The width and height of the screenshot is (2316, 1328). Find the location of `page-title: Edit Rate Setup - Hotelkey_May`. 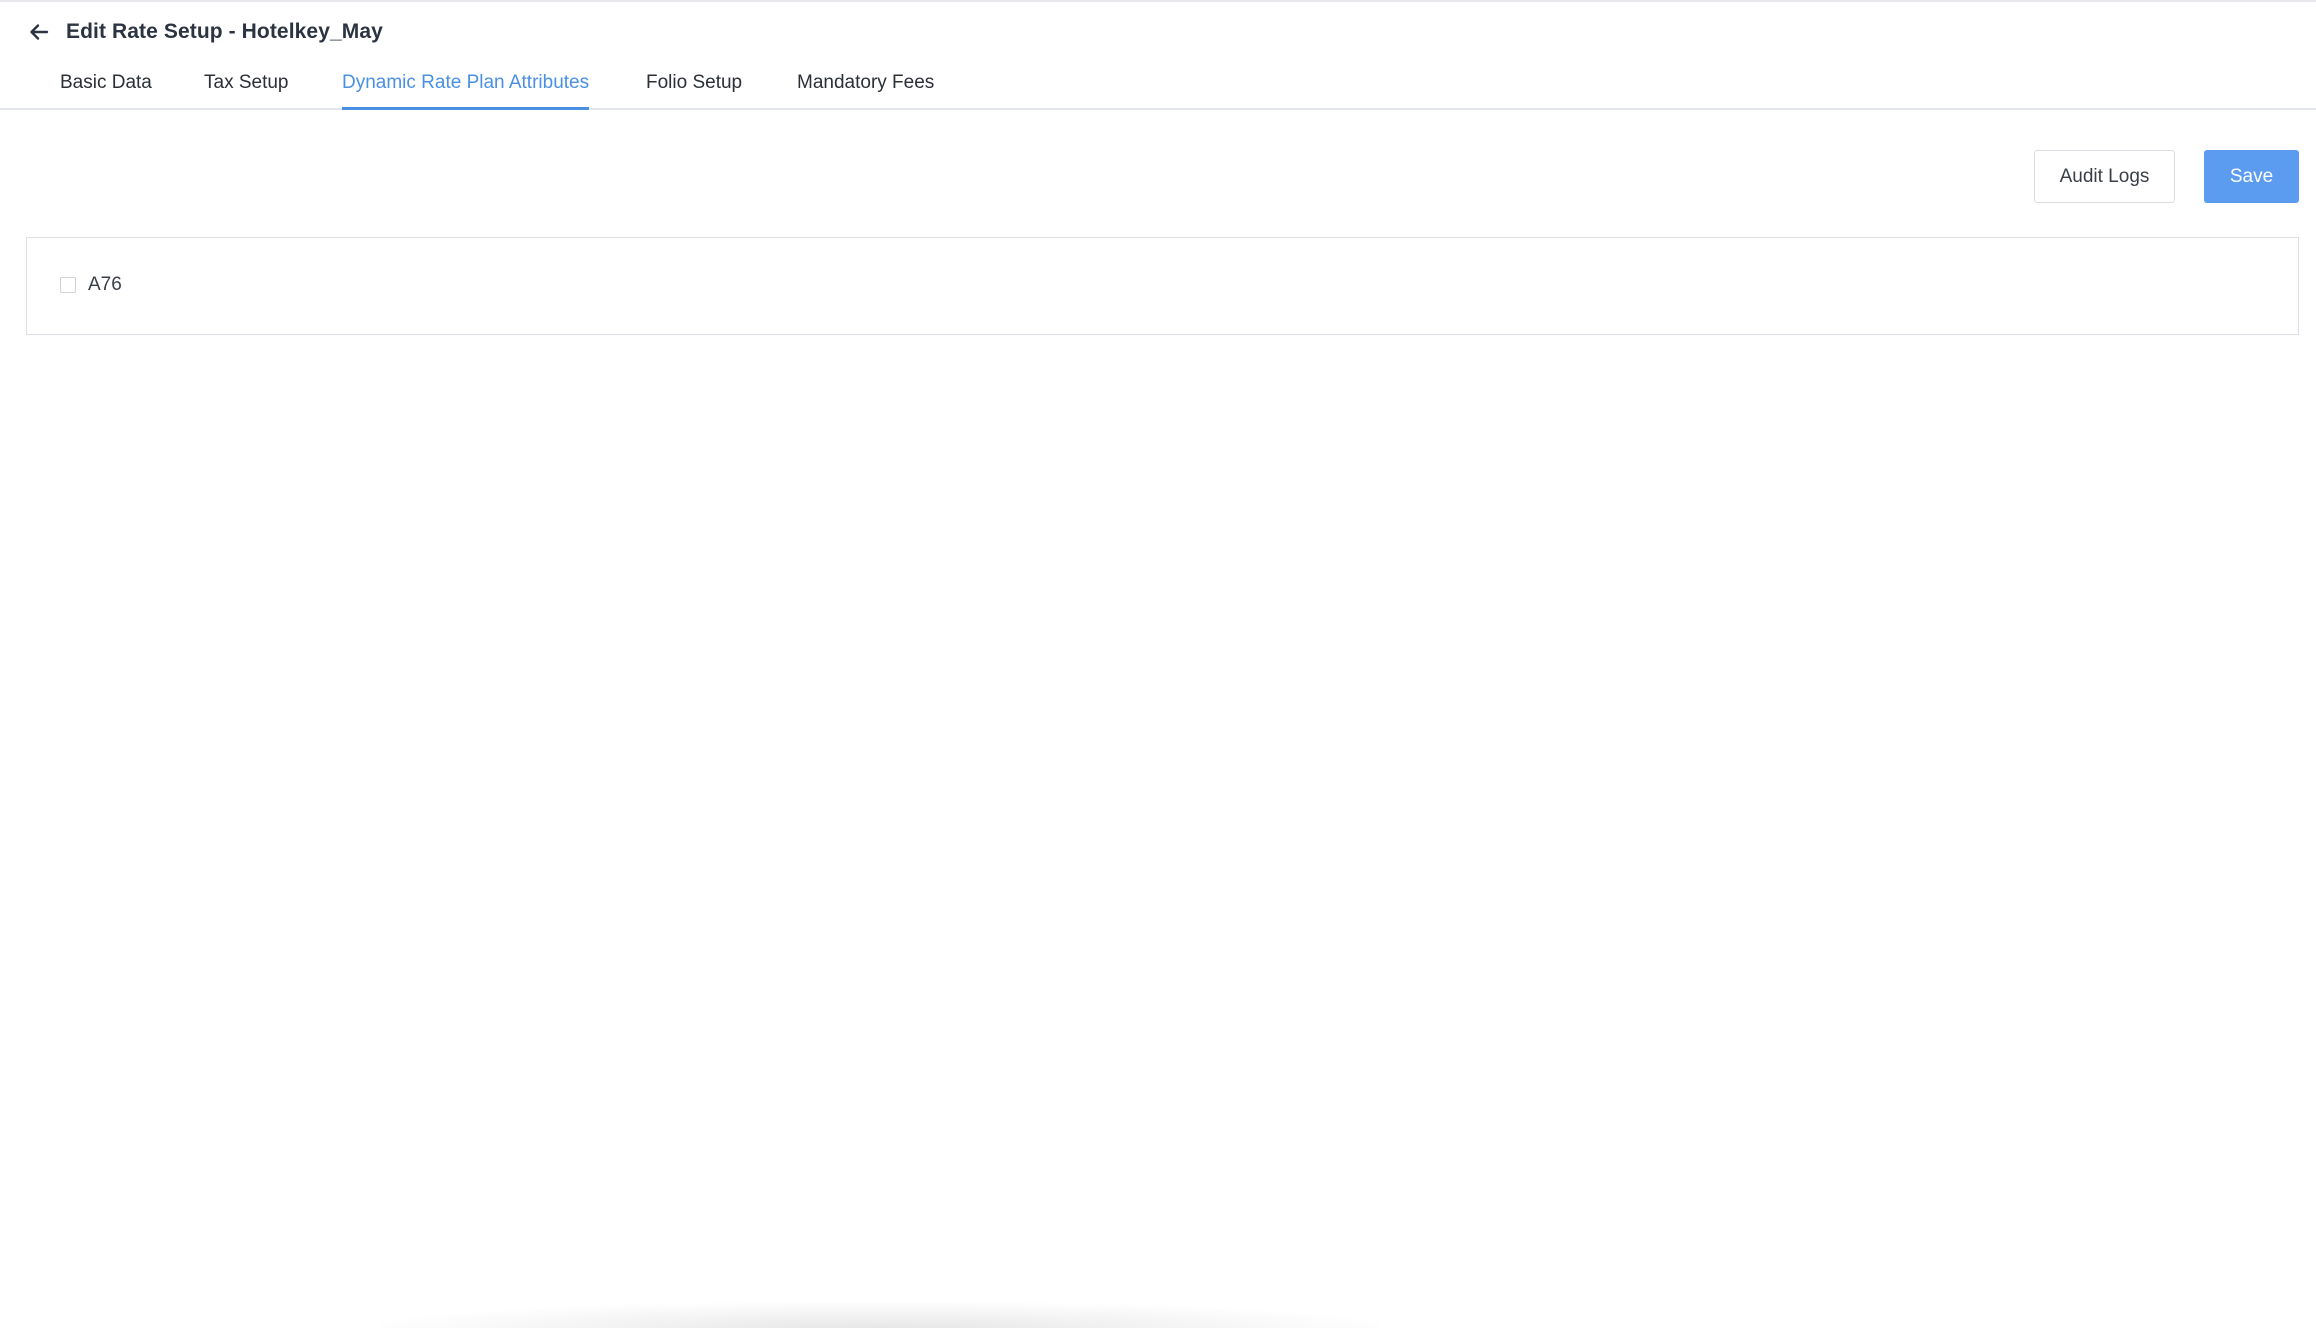

page-title: Edit Rate Setup - Hotelkey_May is located at coordinates (224, 31).